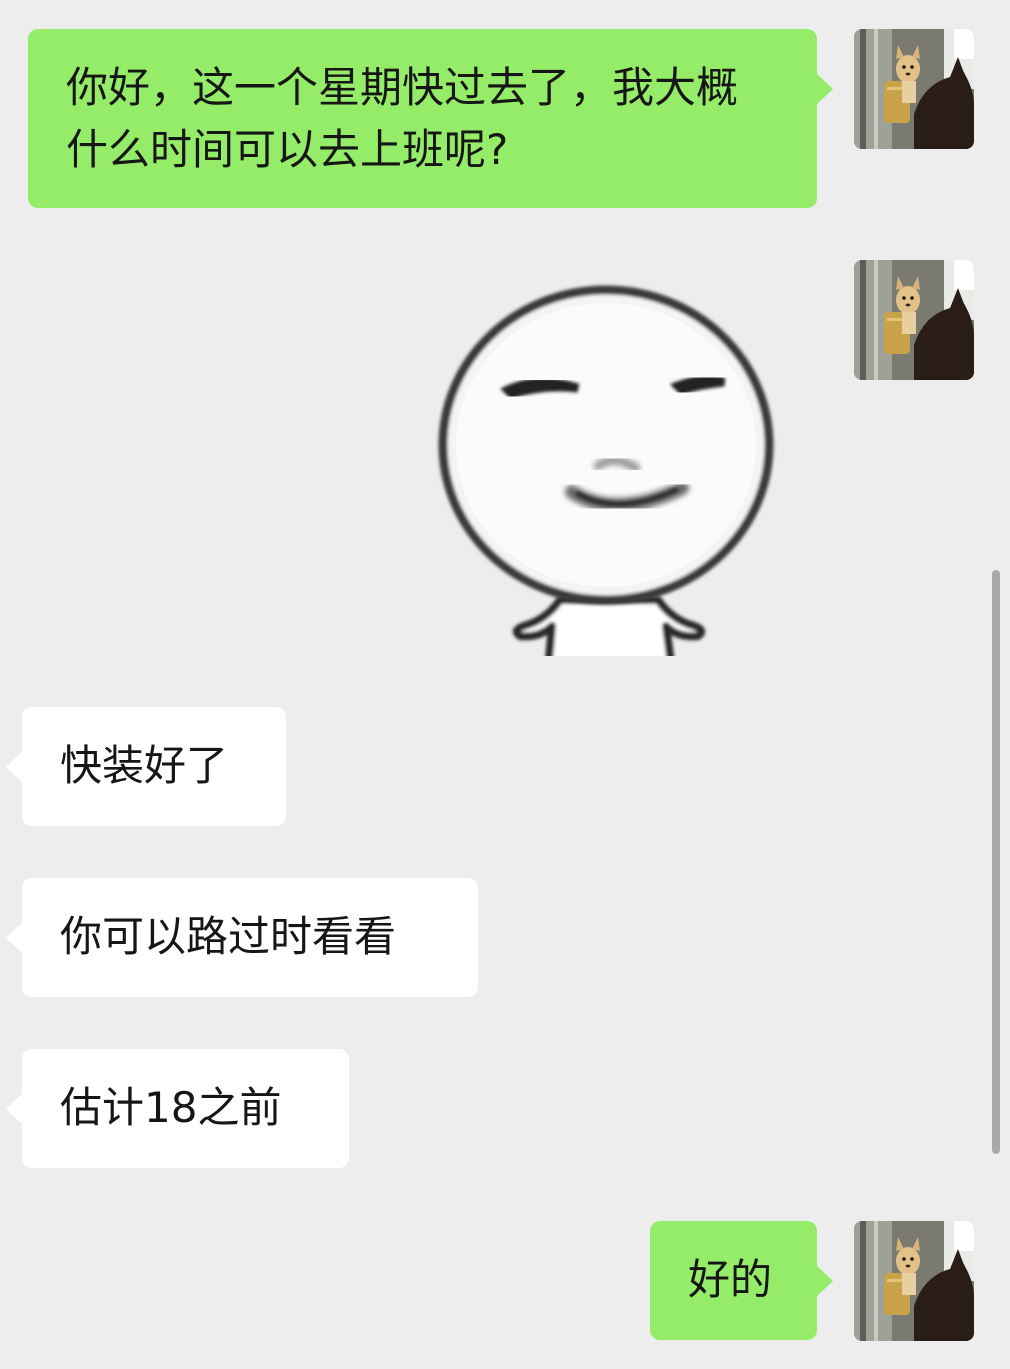 This screenshot has height=1369, width=1010. I want to click on message-text: 好的, so click(730, 1279).